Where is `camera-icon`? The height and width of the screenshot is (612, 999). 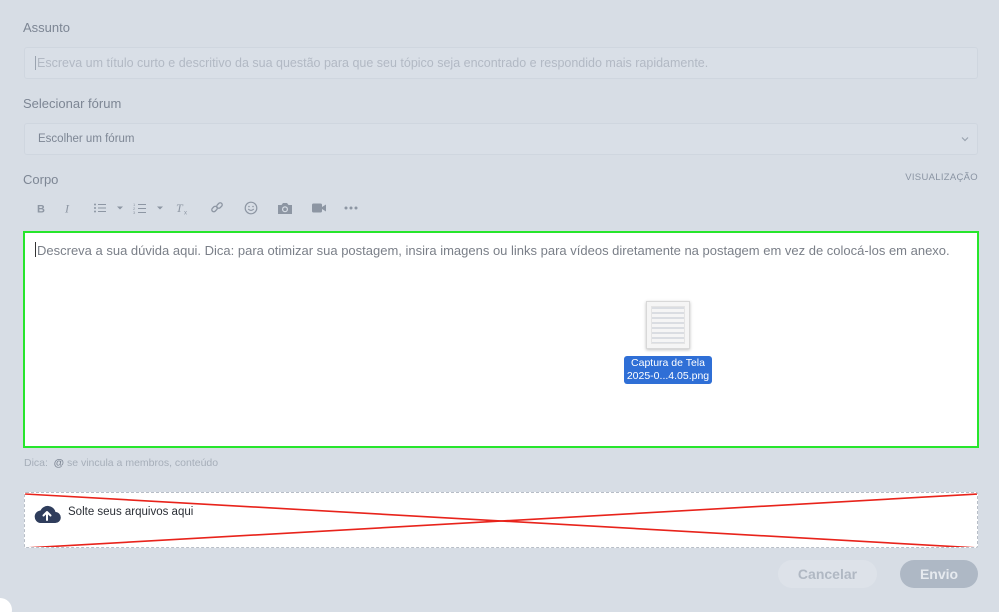 camera-icon is located at coordinates (285, 208).